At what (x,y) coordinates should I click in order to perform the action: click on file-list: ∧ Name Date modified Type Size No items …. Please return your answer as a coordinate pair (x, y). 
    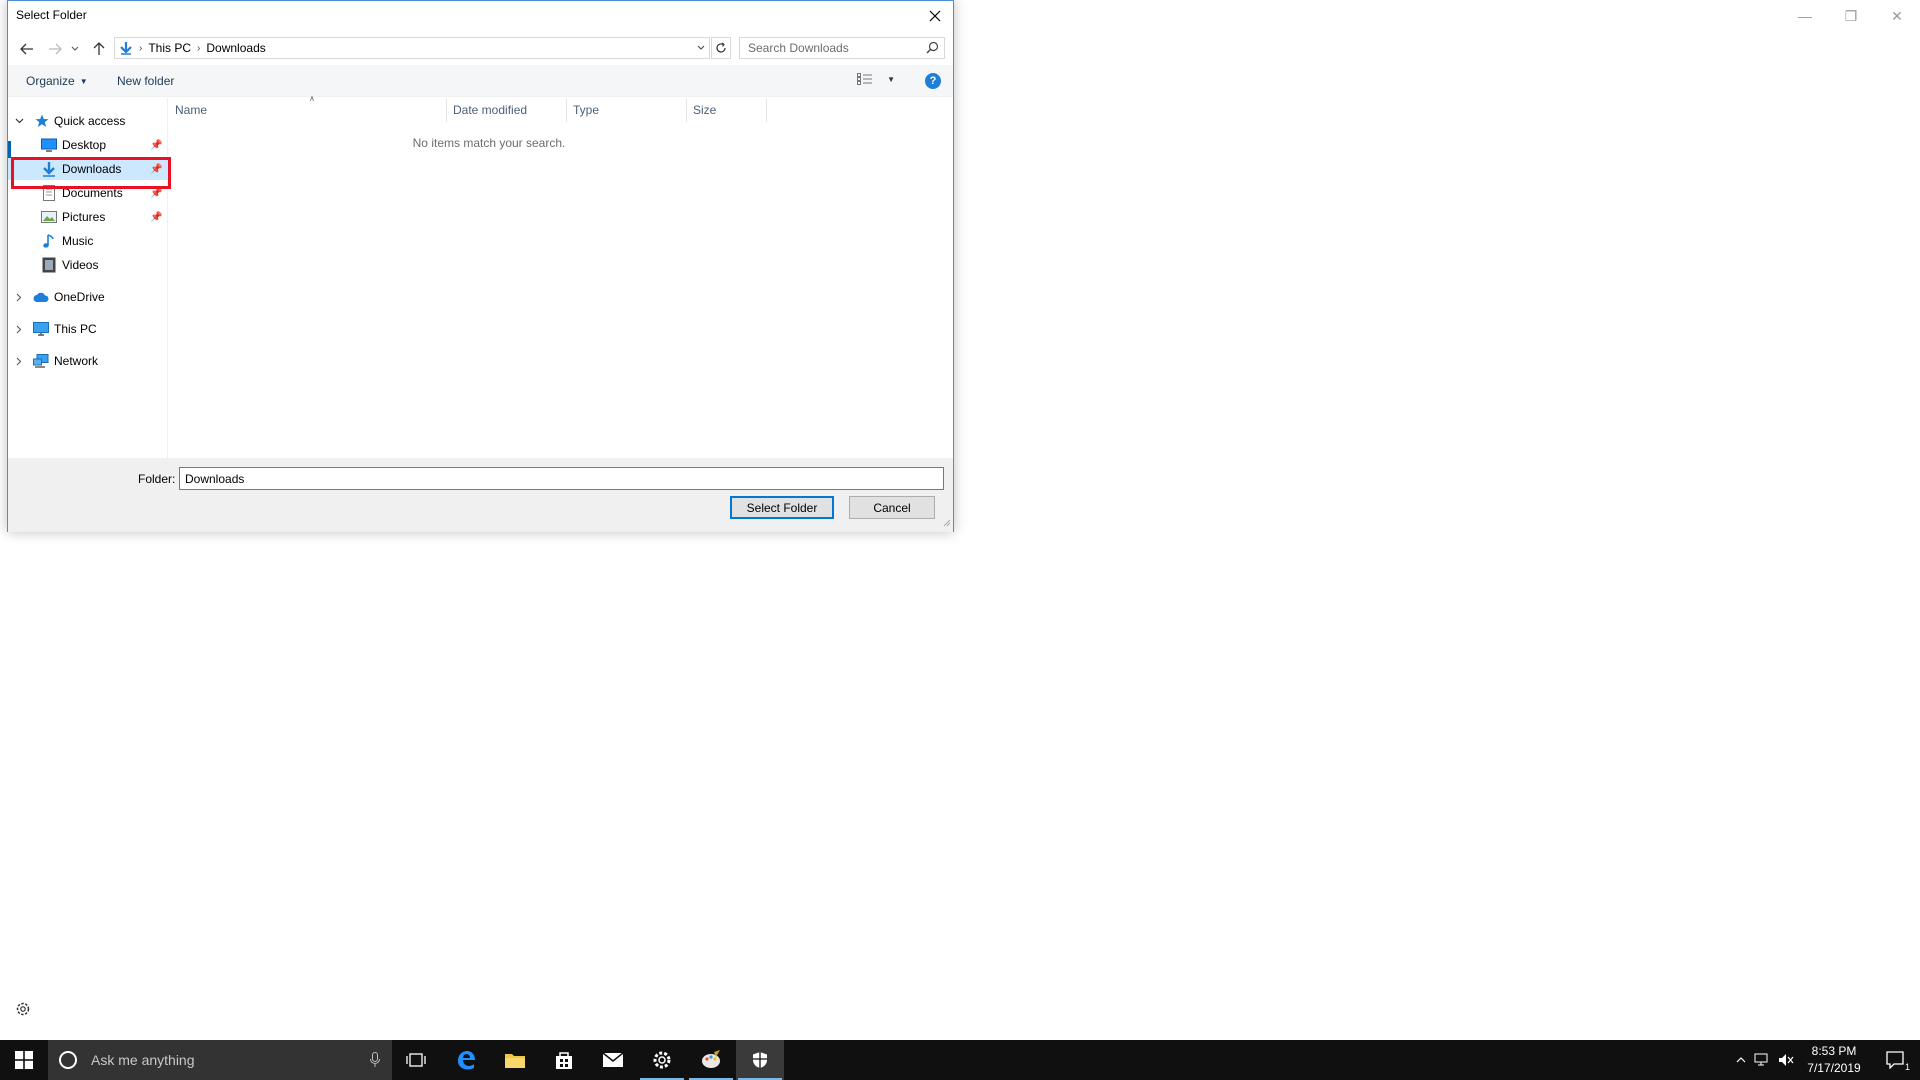
    Looking at the image, I should click on (561, 276).